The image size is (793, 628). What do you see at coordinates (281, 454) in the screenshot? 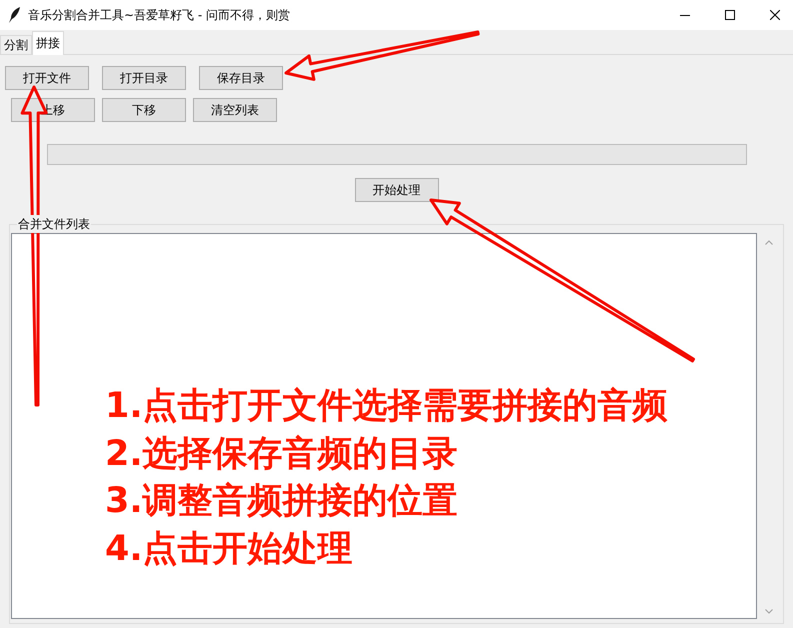
I see `instruction-step: 2.选择保存音频的目录` at bounding box center [281, 454].